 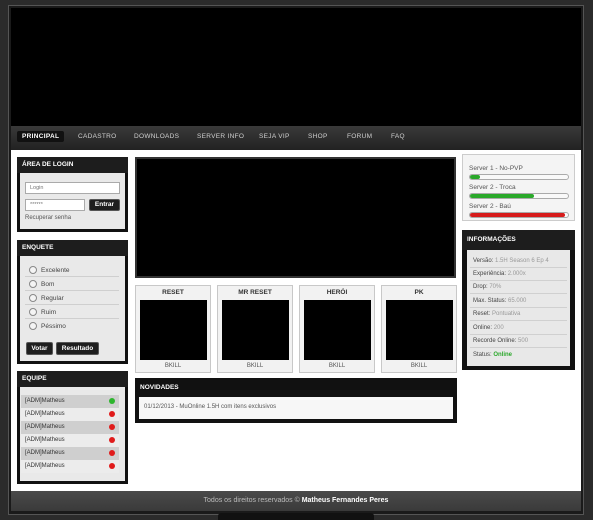 I want to click on login-input, so click(x=72, y=188).